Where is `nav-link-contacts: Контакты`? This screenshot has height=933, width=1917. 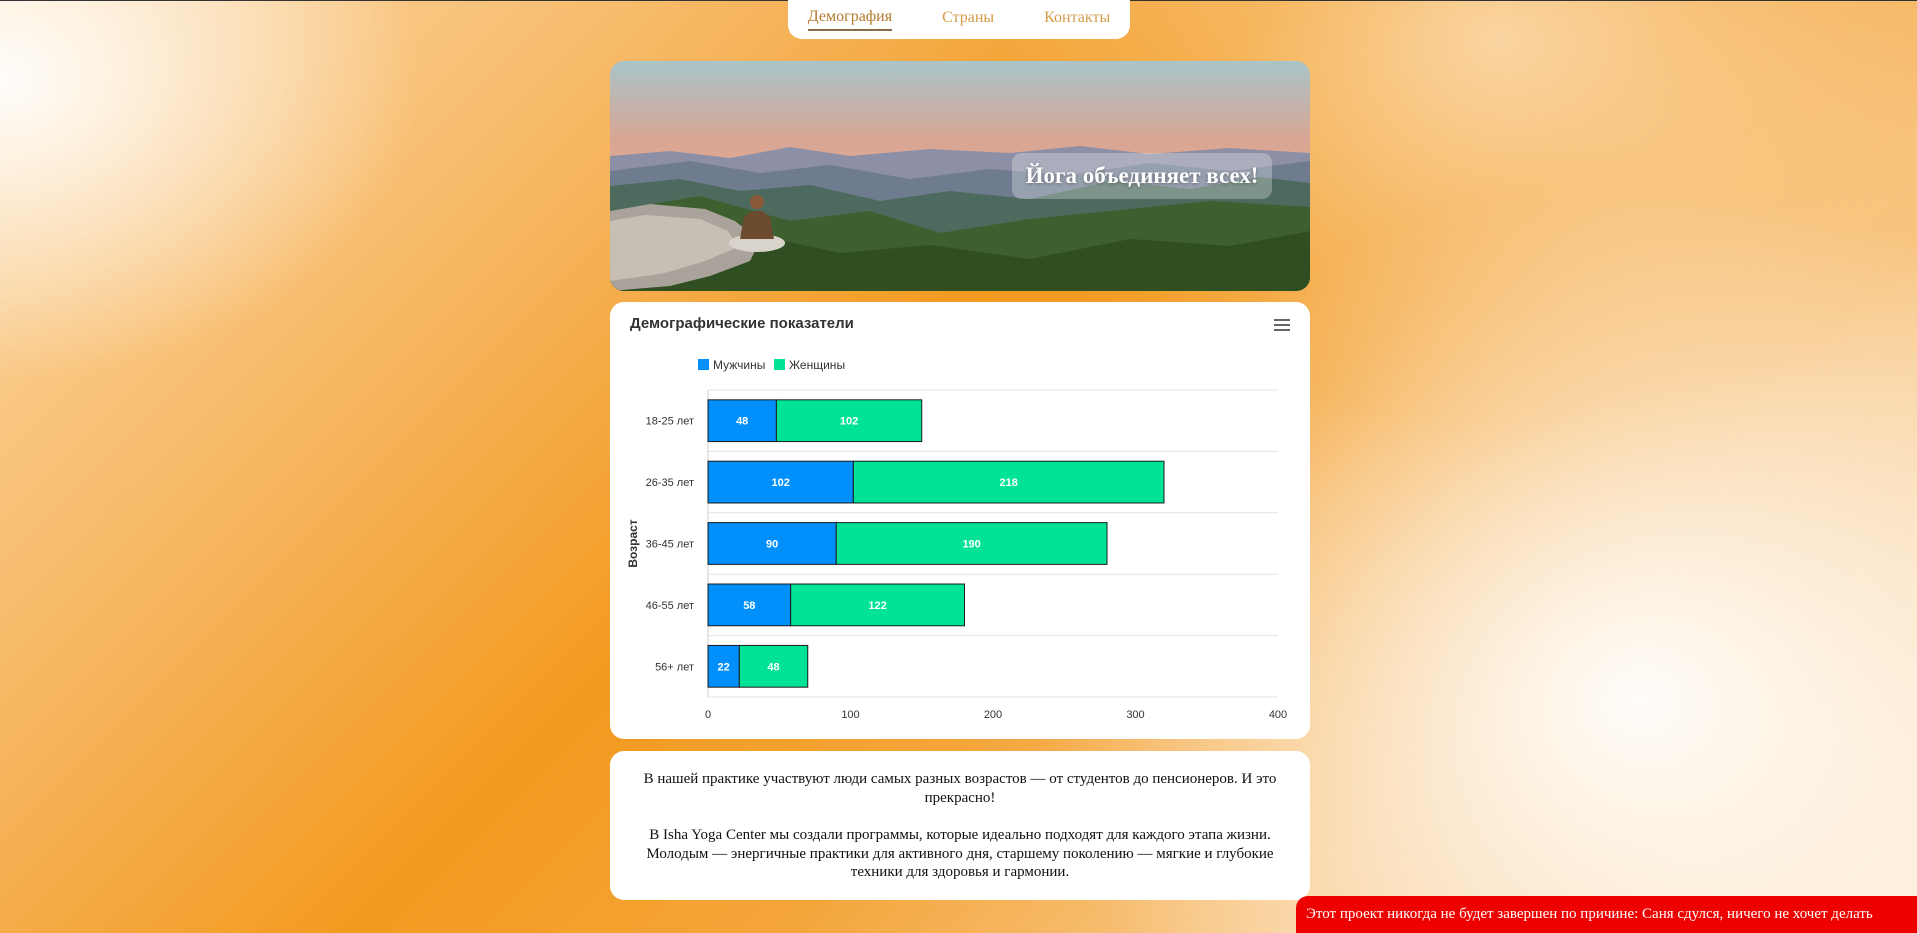 nav-link-contacts: Контакты is located at coordinates (1077, 19).